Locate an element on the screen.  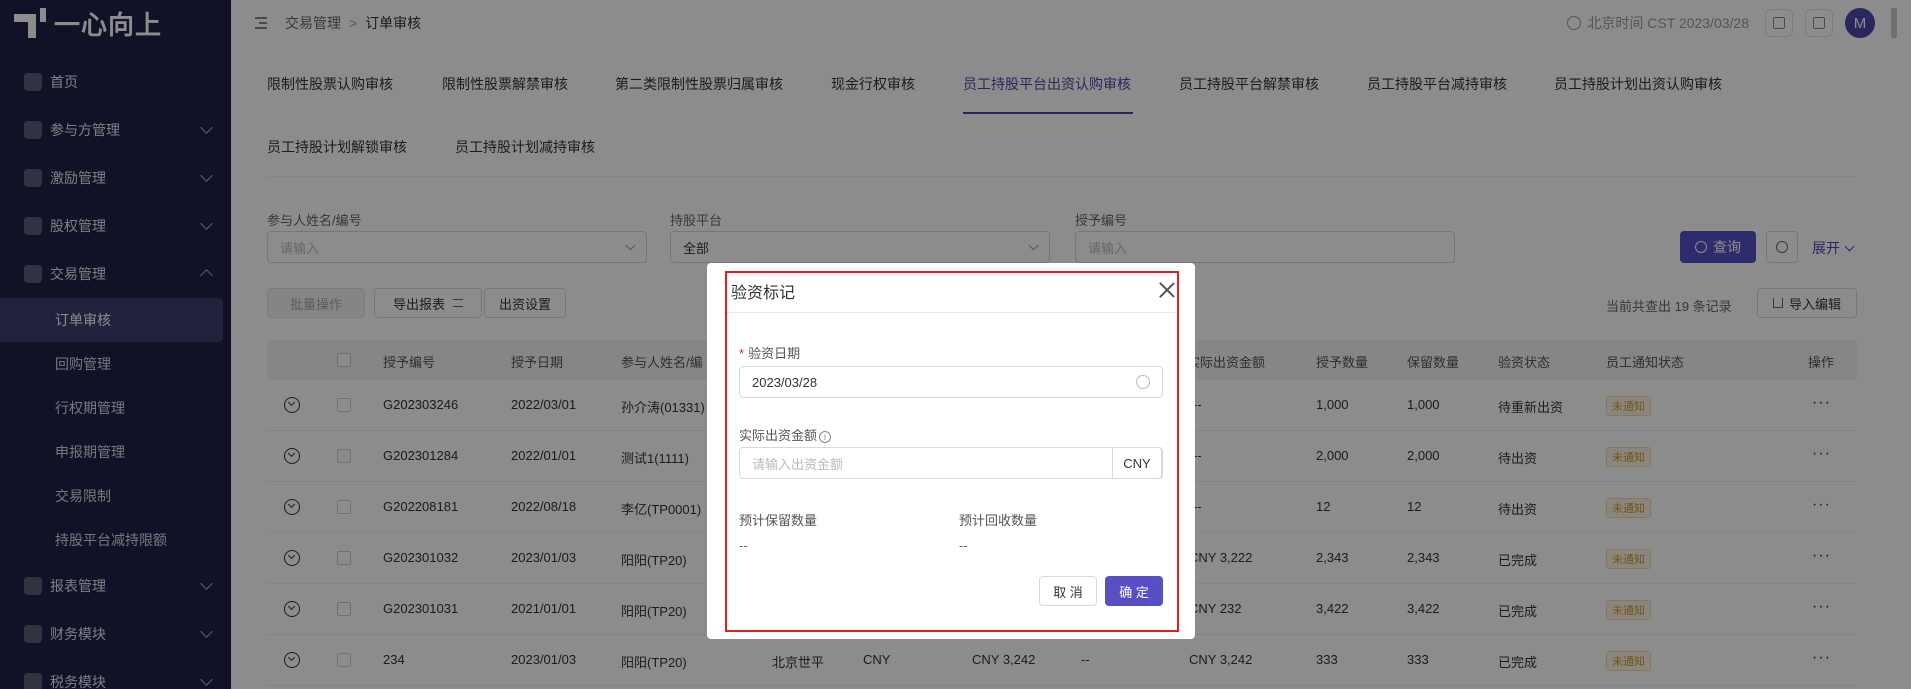
expected-recover-label: 预计回收数量 is located at coordinates (998, 520).